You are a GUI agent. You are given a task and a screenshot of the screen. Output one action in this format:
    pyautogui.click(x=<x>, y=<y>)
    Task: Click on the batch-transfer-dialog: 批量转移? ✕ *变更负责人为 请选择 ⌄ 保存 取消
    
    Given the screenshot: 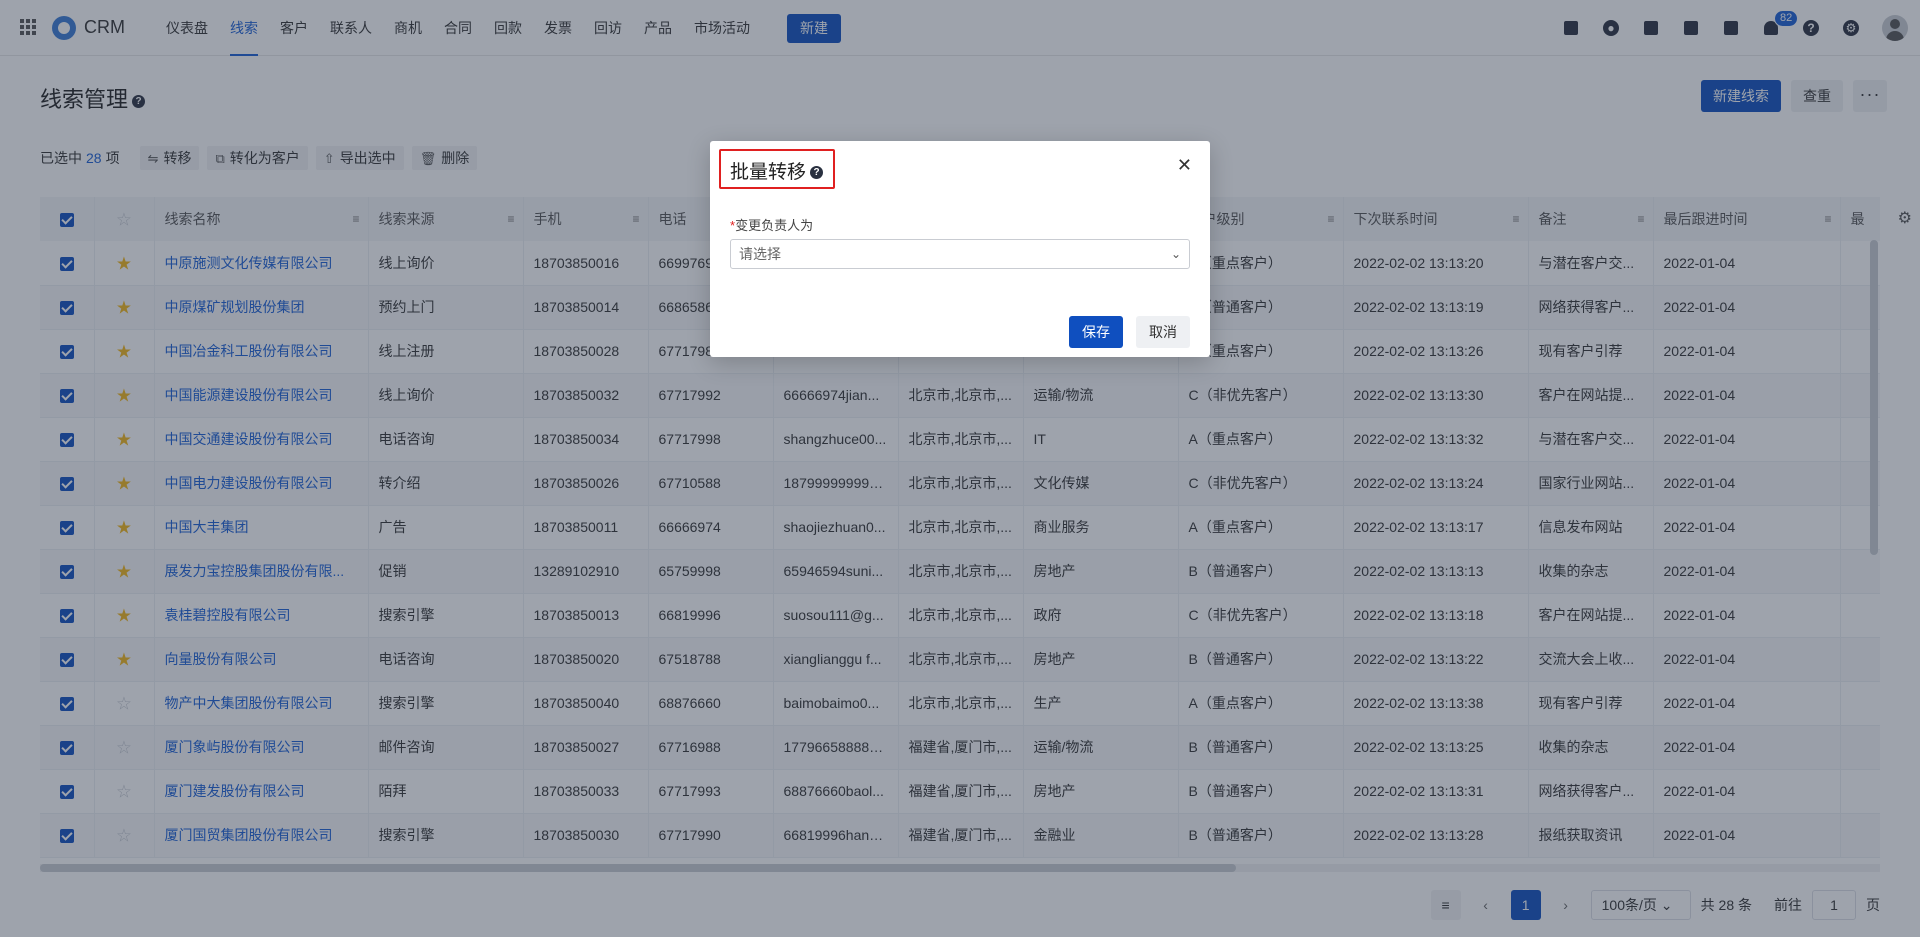 What is the action you would take?
    pyautogui.click(x=960, y=249)
    